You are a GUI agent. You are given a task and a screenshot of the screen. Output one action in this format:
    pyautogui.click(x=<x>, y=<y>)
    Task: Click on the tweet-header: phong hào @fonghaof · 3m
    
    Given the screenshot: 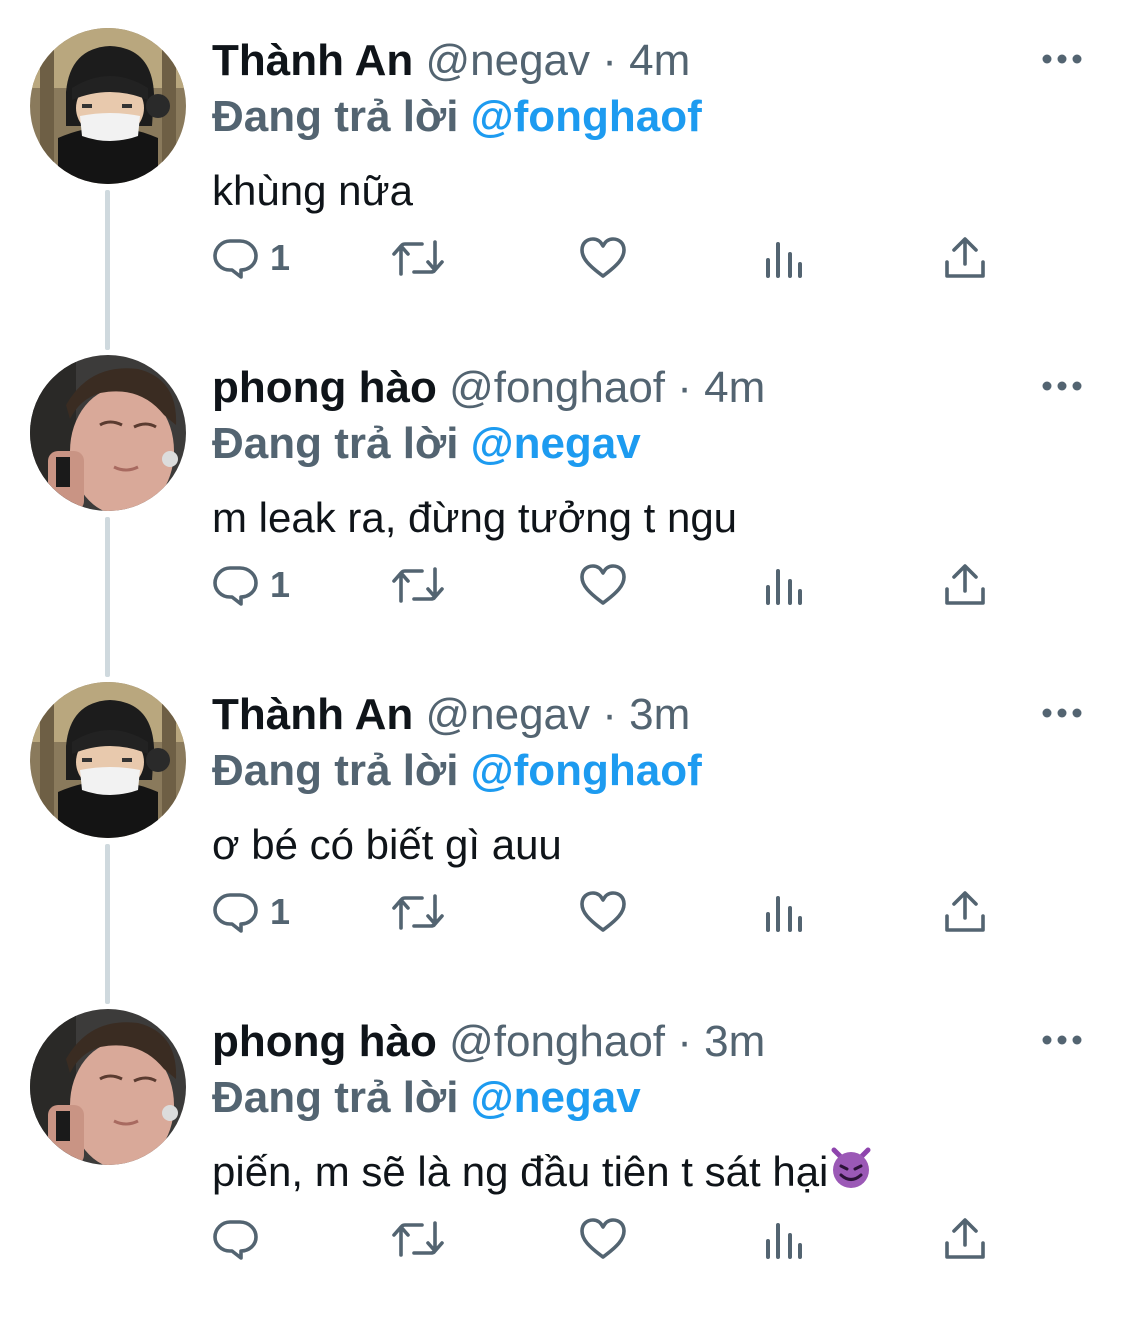 What is the action you would take?
    pyautogui.click(x=488, y=1042)
    